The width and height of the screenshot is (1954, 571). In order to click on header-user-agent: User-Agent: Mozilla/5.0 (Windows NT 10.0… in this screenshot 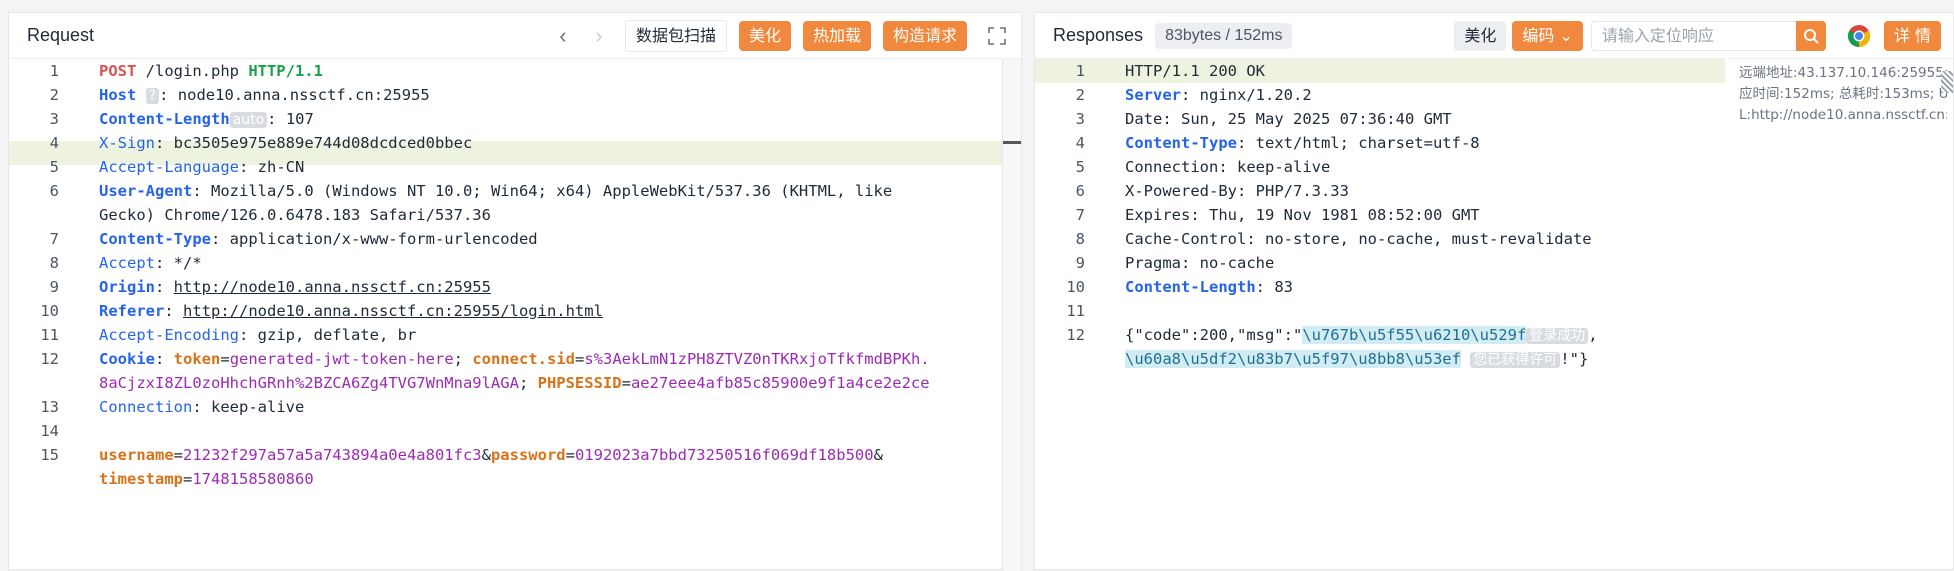, I will do `click(496, 191)`.